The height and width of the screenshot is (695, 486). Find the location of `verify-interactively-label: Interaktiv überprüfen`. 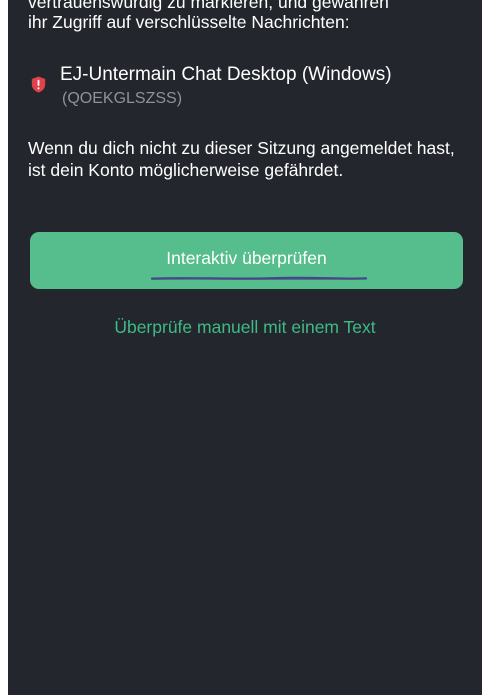

verify-interactively-label: Interaktiv überprüfen is located at coordinates (246, 258).